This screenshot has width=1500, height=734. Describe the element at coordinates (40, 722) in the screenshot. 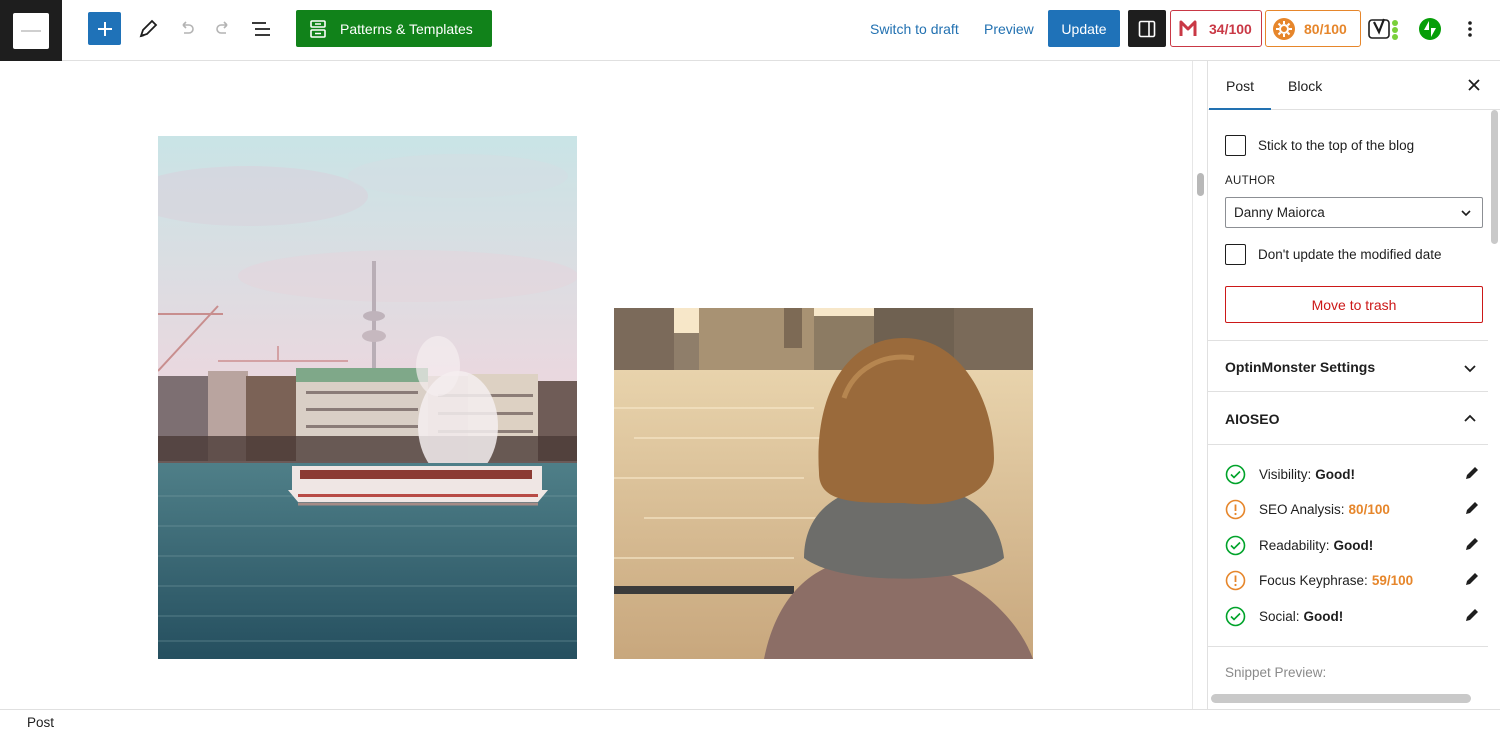

I see `breadcrumb: Post` at that location.